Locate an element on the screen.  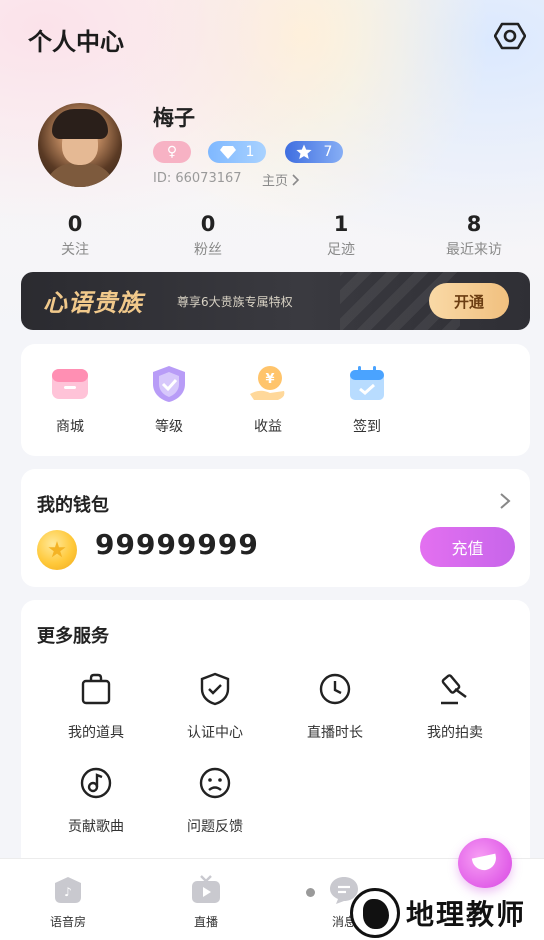
star-icon is located at coordinates (303, 151).